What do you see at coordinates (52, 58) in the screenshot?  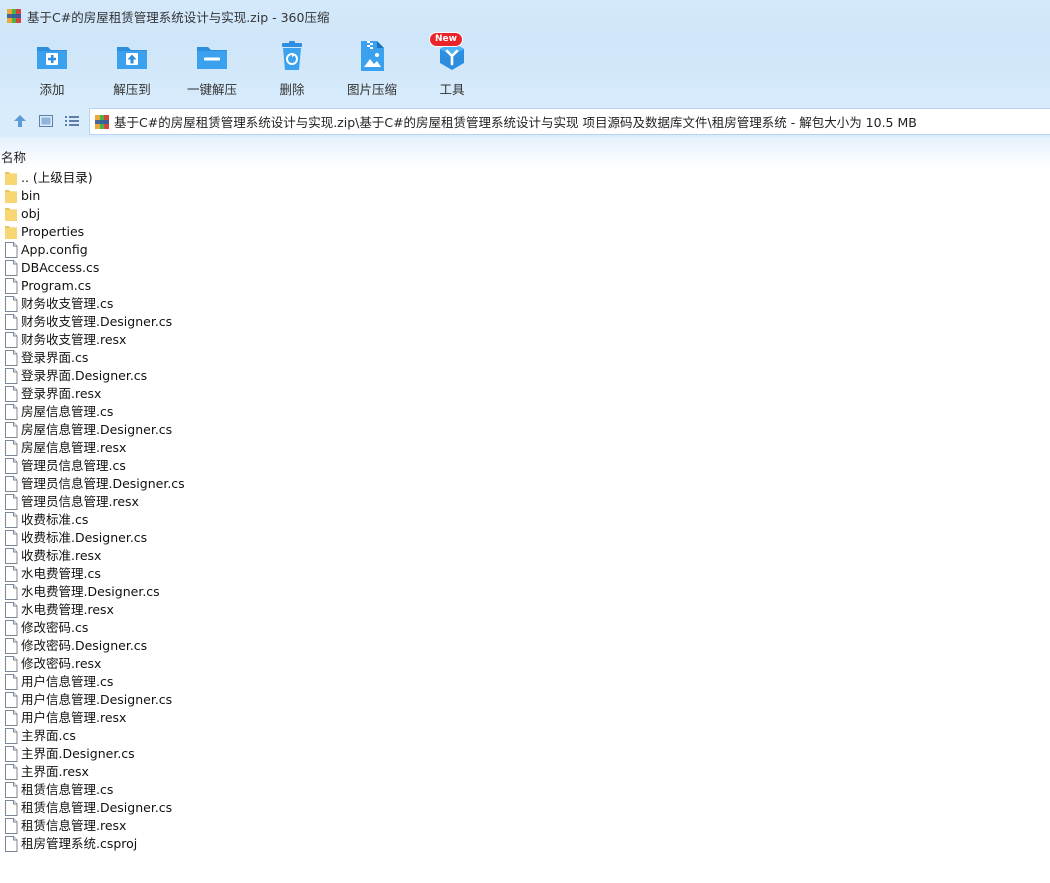 I see `add-folder-icon` at bounding box center [52, 58].